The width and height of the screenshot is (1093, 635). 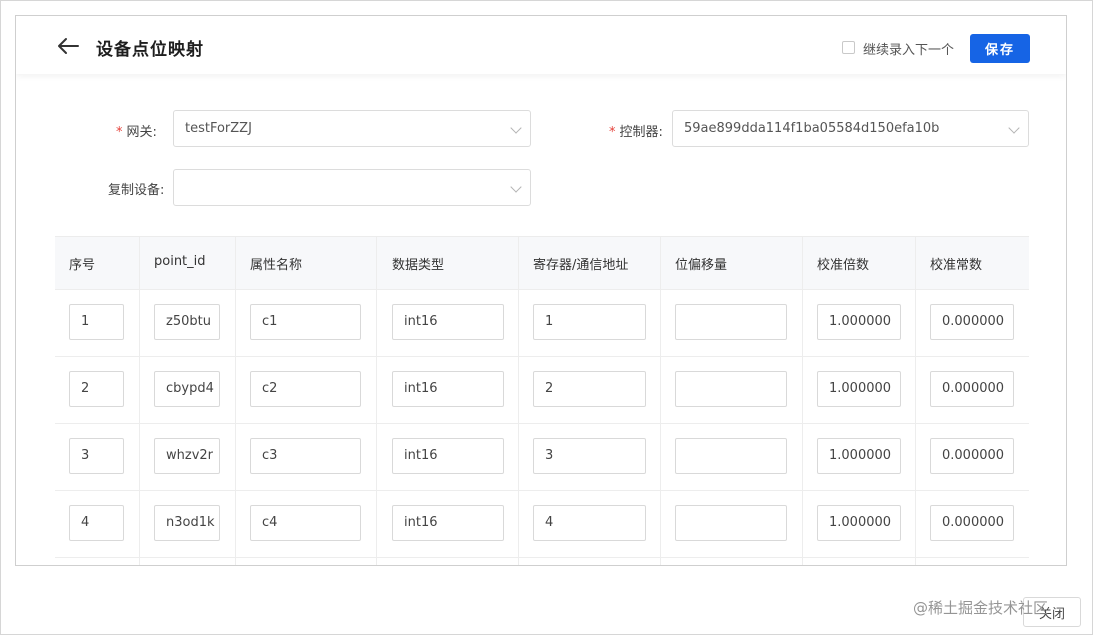 I want to click on index-input: 2, so click(x=96, y=389).